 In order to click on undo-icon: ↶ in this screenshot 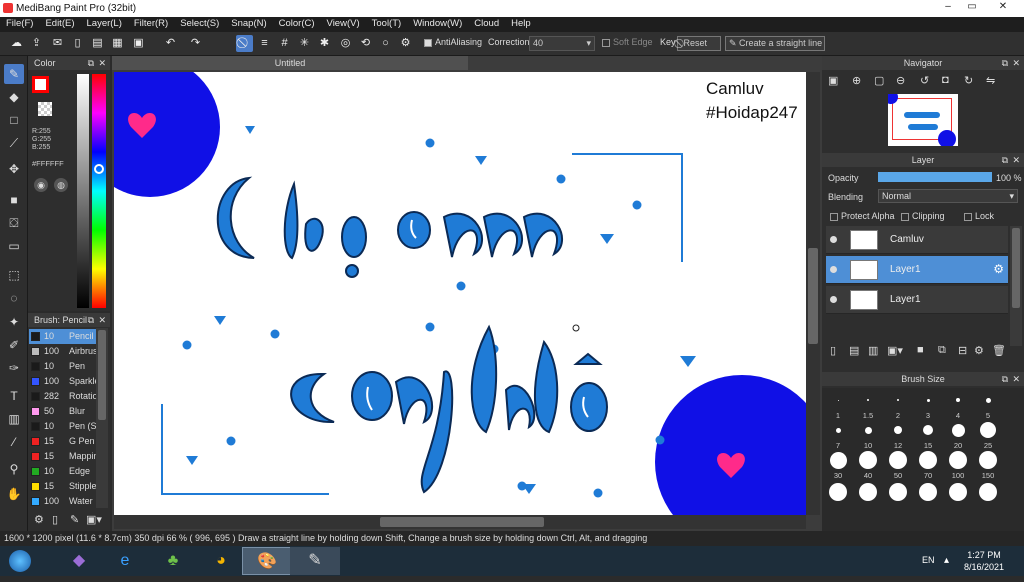, I will do `click(170, 43)`.